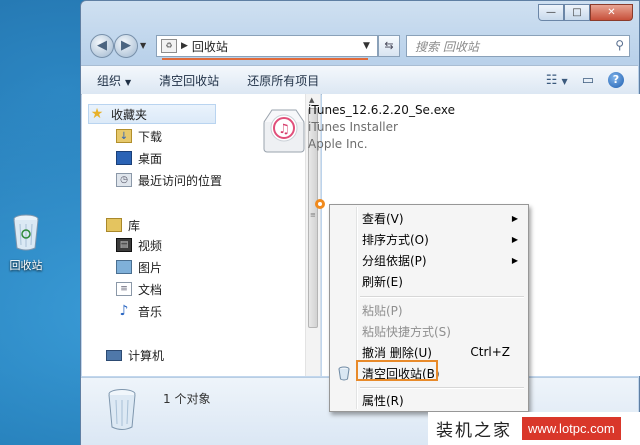  What do you see at coordinates (619, 45) in the screenshot?
I see `search-icon: ⚲` at bounding box center [619, 45].